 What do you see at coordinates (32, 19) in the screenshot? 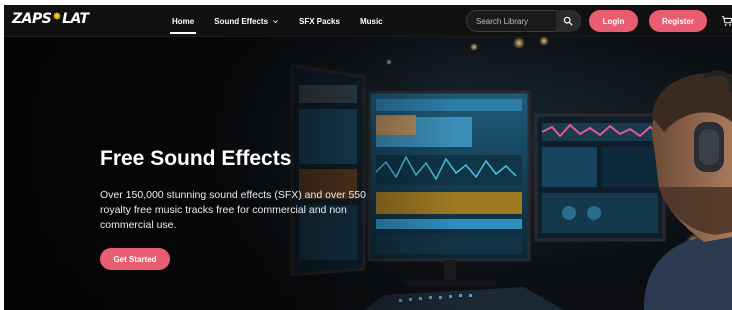
I see `logo-text-start: ZAPS` at bounding box center [32, 19].